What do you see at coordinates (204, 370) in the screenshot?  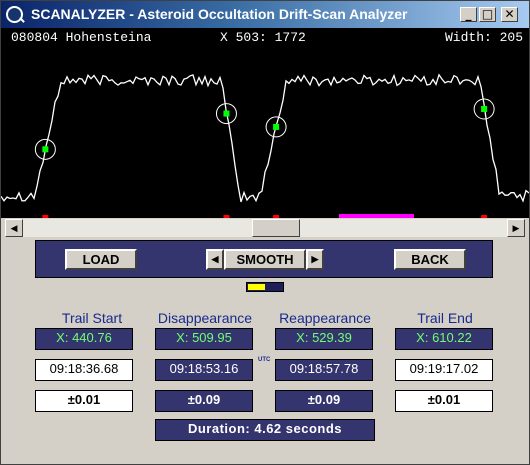 I see `disappearance-time: 09:18:53.16` at bounding box center [204, 370].